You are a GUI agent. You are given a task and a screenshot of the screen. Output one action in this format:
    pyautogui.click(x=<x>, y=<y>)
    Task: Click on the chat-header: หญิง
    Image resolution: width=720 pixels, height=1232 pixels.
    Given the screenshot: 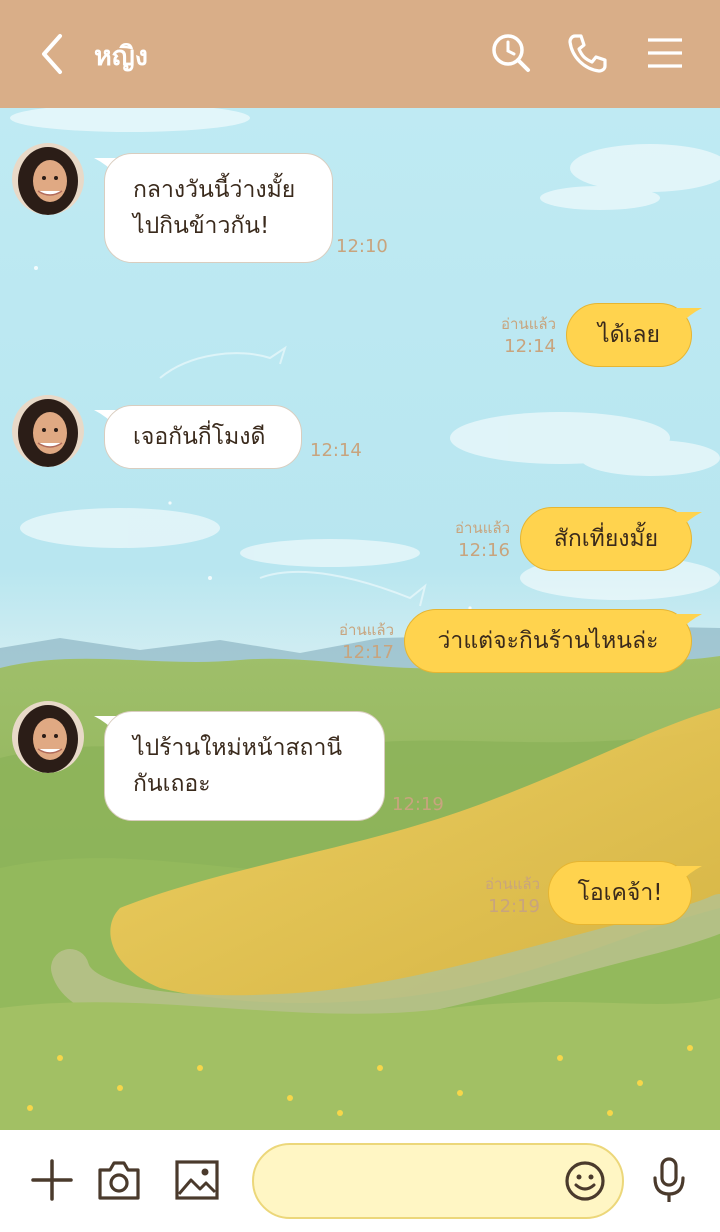 What is the action you would take?
    pyautogui.click(x=360, y=54)
    